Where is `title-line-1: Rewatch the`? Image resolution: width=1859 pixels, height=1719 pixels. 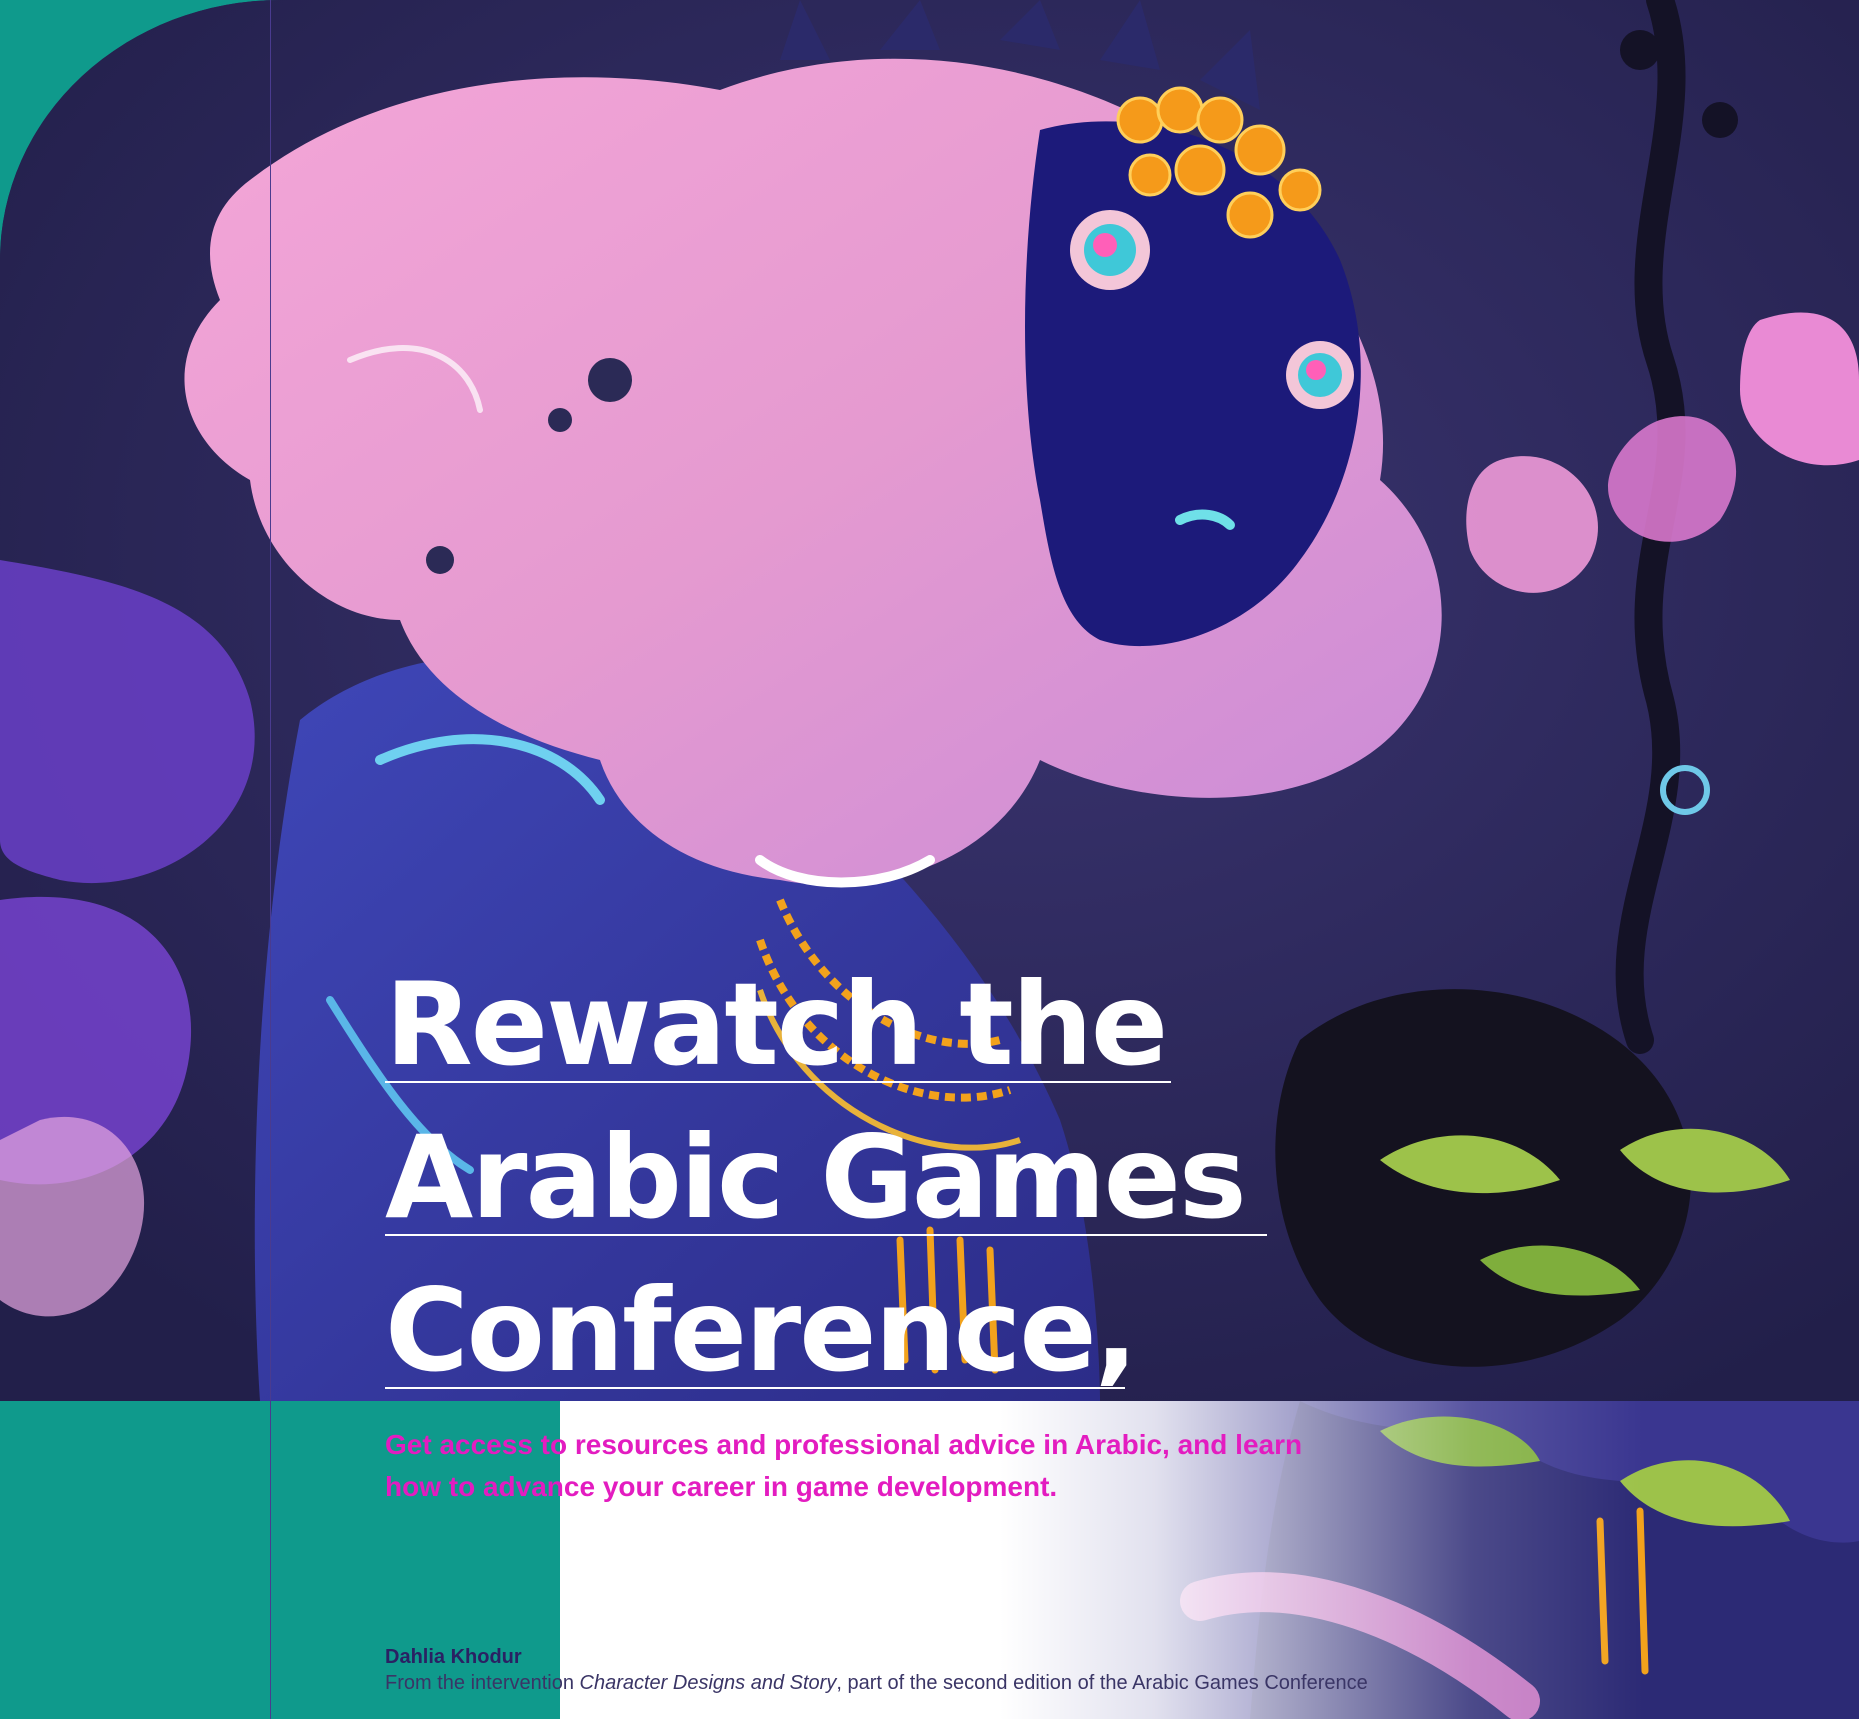
title-line-1: Rewatch the is located at coordinates (776, 1024).